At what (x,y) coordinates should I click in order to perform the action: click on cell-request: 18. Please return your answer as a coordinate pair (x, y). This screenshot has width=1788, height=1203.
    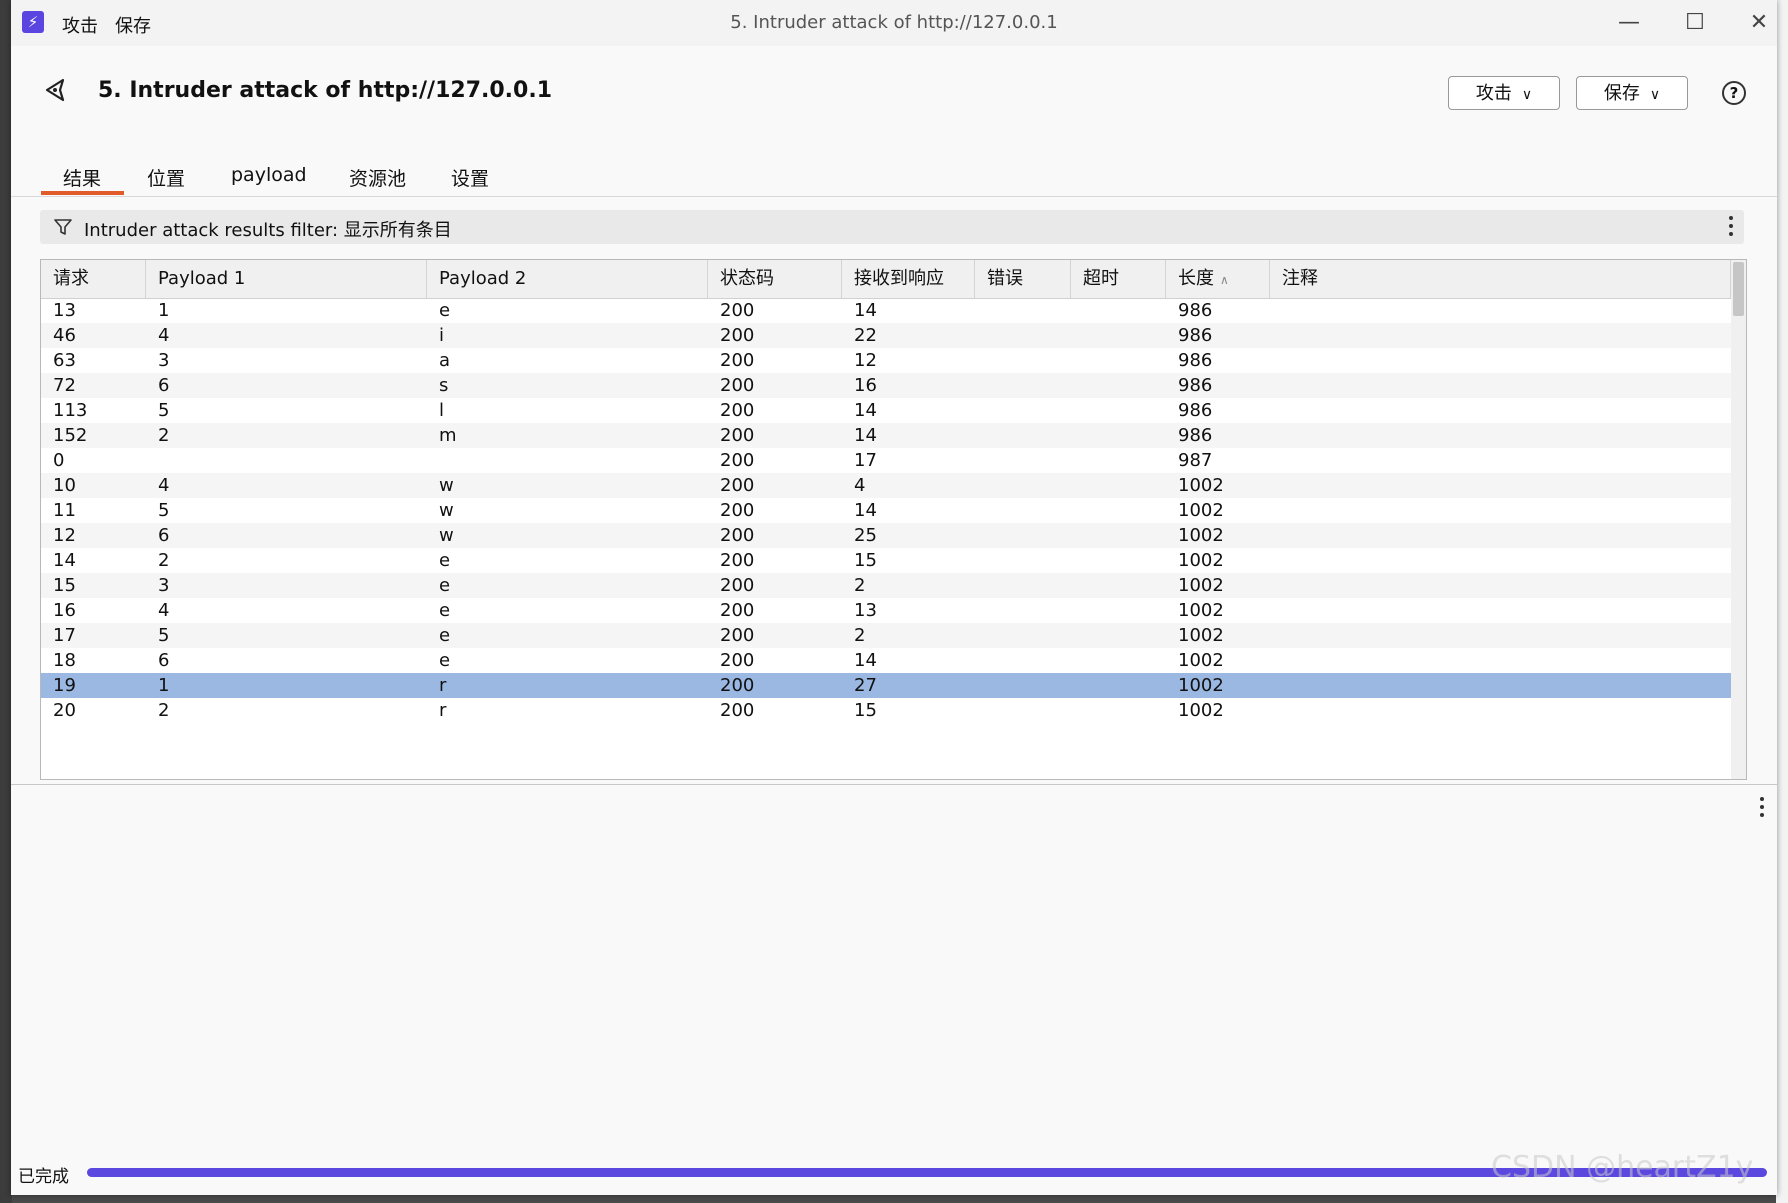
    Looking at the image, I should click on (64, 660).